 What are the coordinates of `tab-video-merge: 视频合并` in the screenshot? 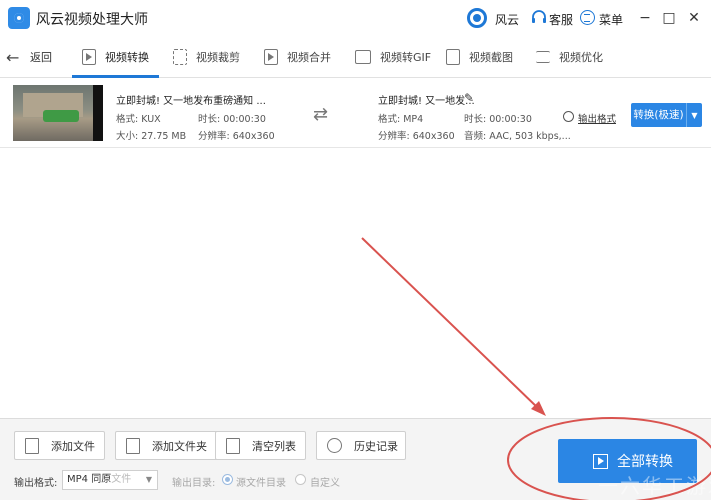 It's located at (297, 57).